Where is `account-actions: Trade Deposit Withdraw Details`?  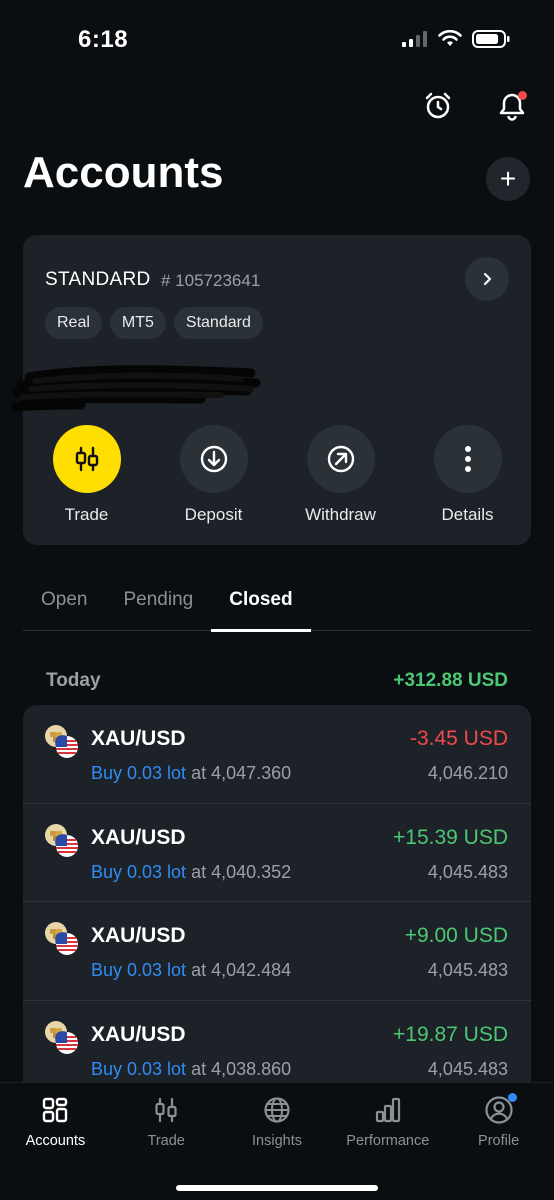
account-actions: Trade Deposit Withdraw Details is located at coordinates (277, 475).